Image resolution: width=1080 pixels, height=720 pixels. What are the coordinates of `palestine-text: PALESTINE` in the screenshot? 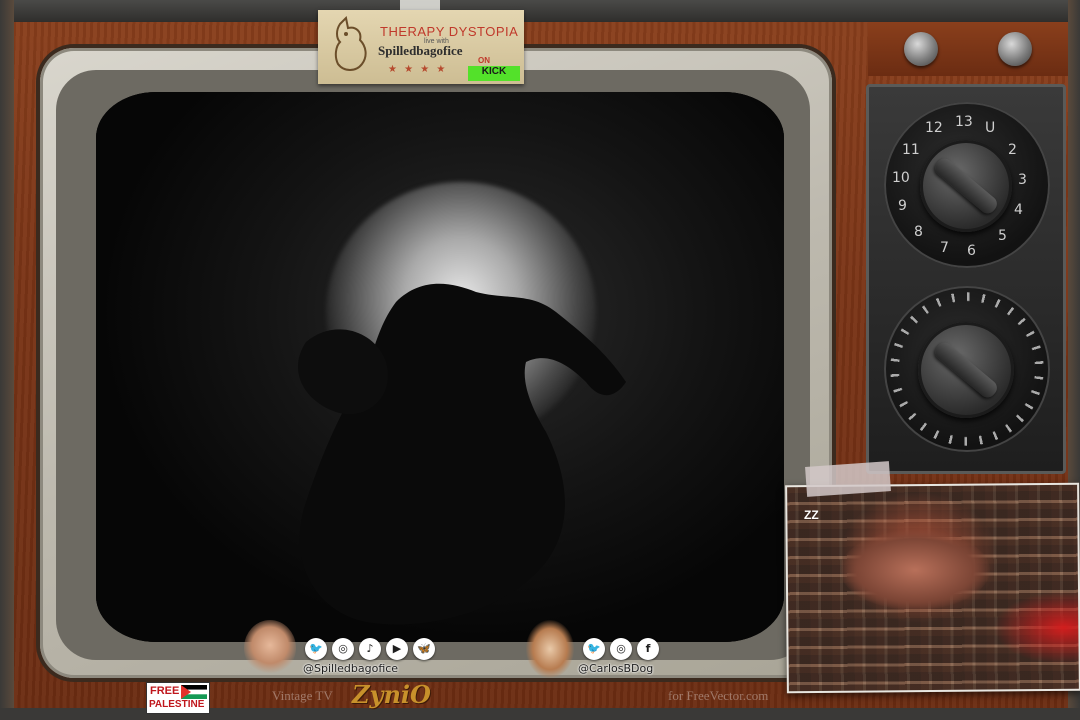 It's located at (177, 704).